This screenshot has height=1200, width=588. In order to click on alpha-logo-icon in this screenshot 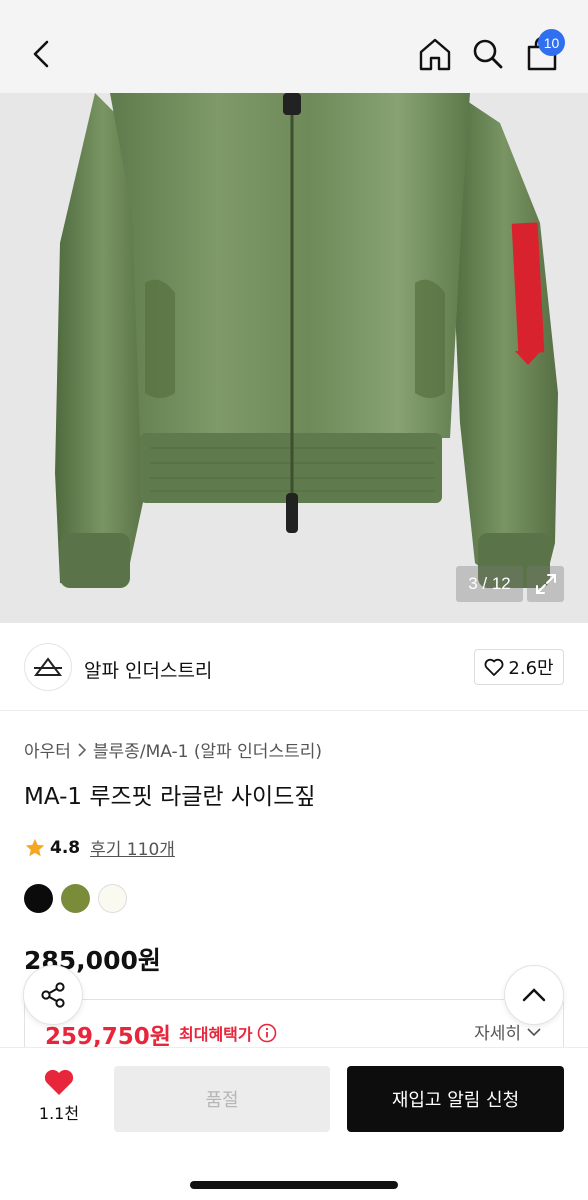, I will do `click(48, 666)`.